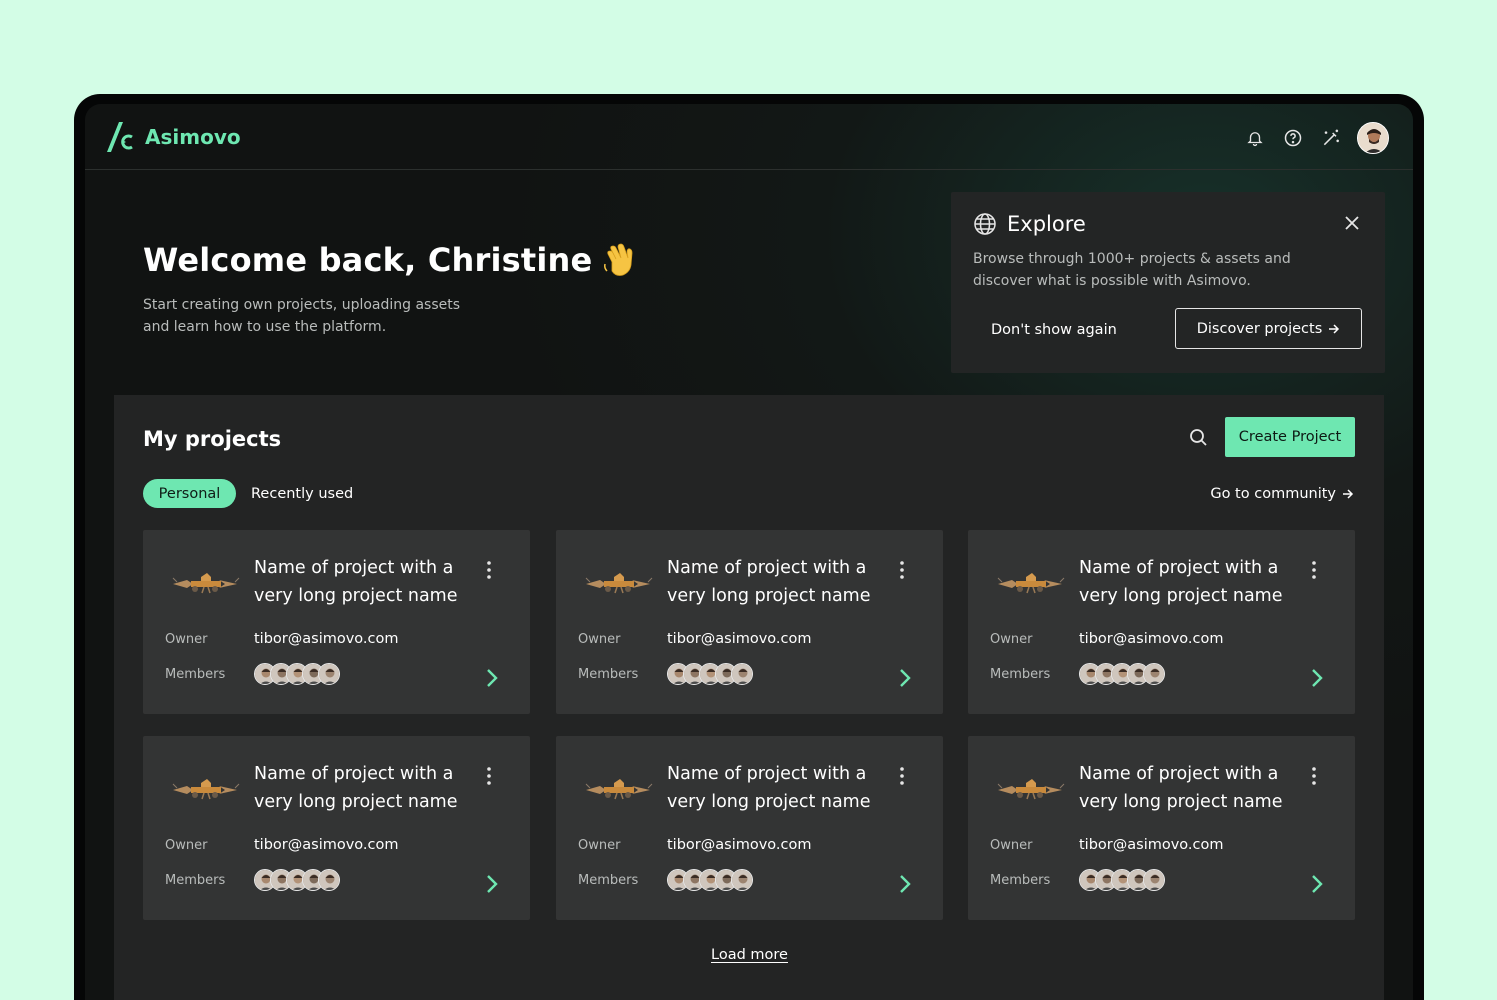  I want to click on explore-header: Explore, so click(1029, 224).